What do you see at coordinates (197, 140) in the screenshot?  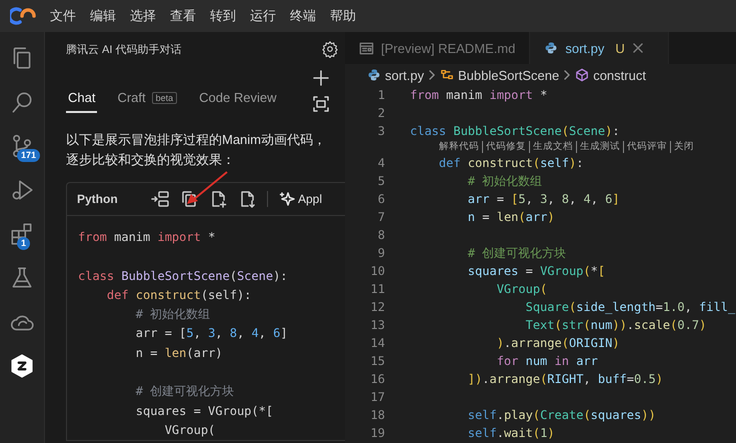 I see `message-text: 以下是展示冒泡排序过程的Manim动画代码，` at bounding box center [197, 140].